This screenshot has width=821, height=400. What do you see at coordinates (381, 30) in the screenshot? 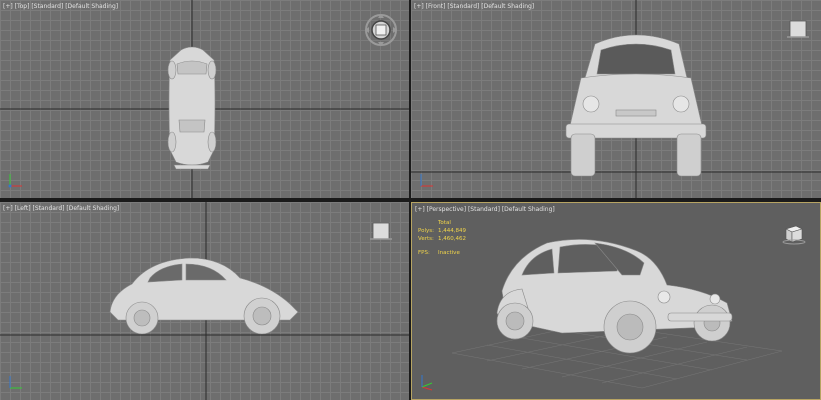
I see `steering-wheel-icon` at bounding box center [381, 30].